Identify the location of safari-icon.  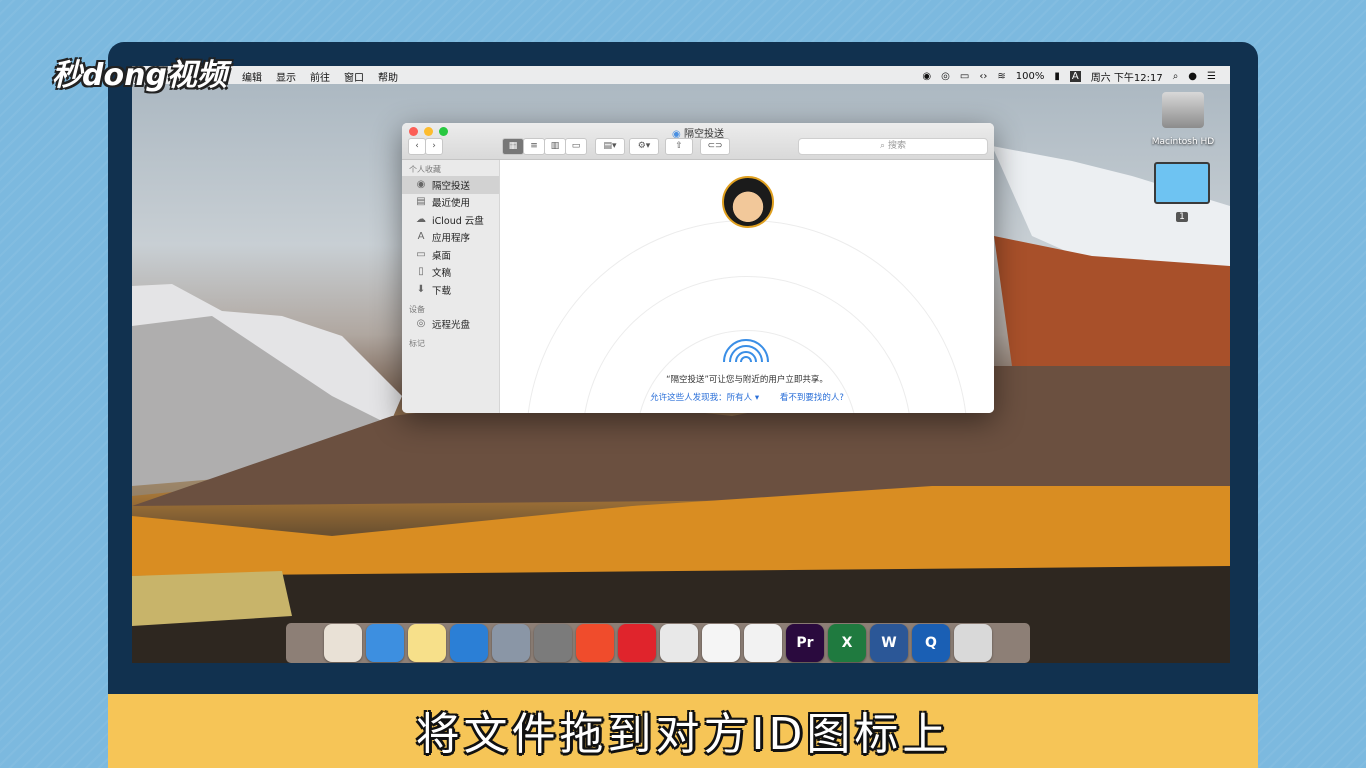
(469, 643).